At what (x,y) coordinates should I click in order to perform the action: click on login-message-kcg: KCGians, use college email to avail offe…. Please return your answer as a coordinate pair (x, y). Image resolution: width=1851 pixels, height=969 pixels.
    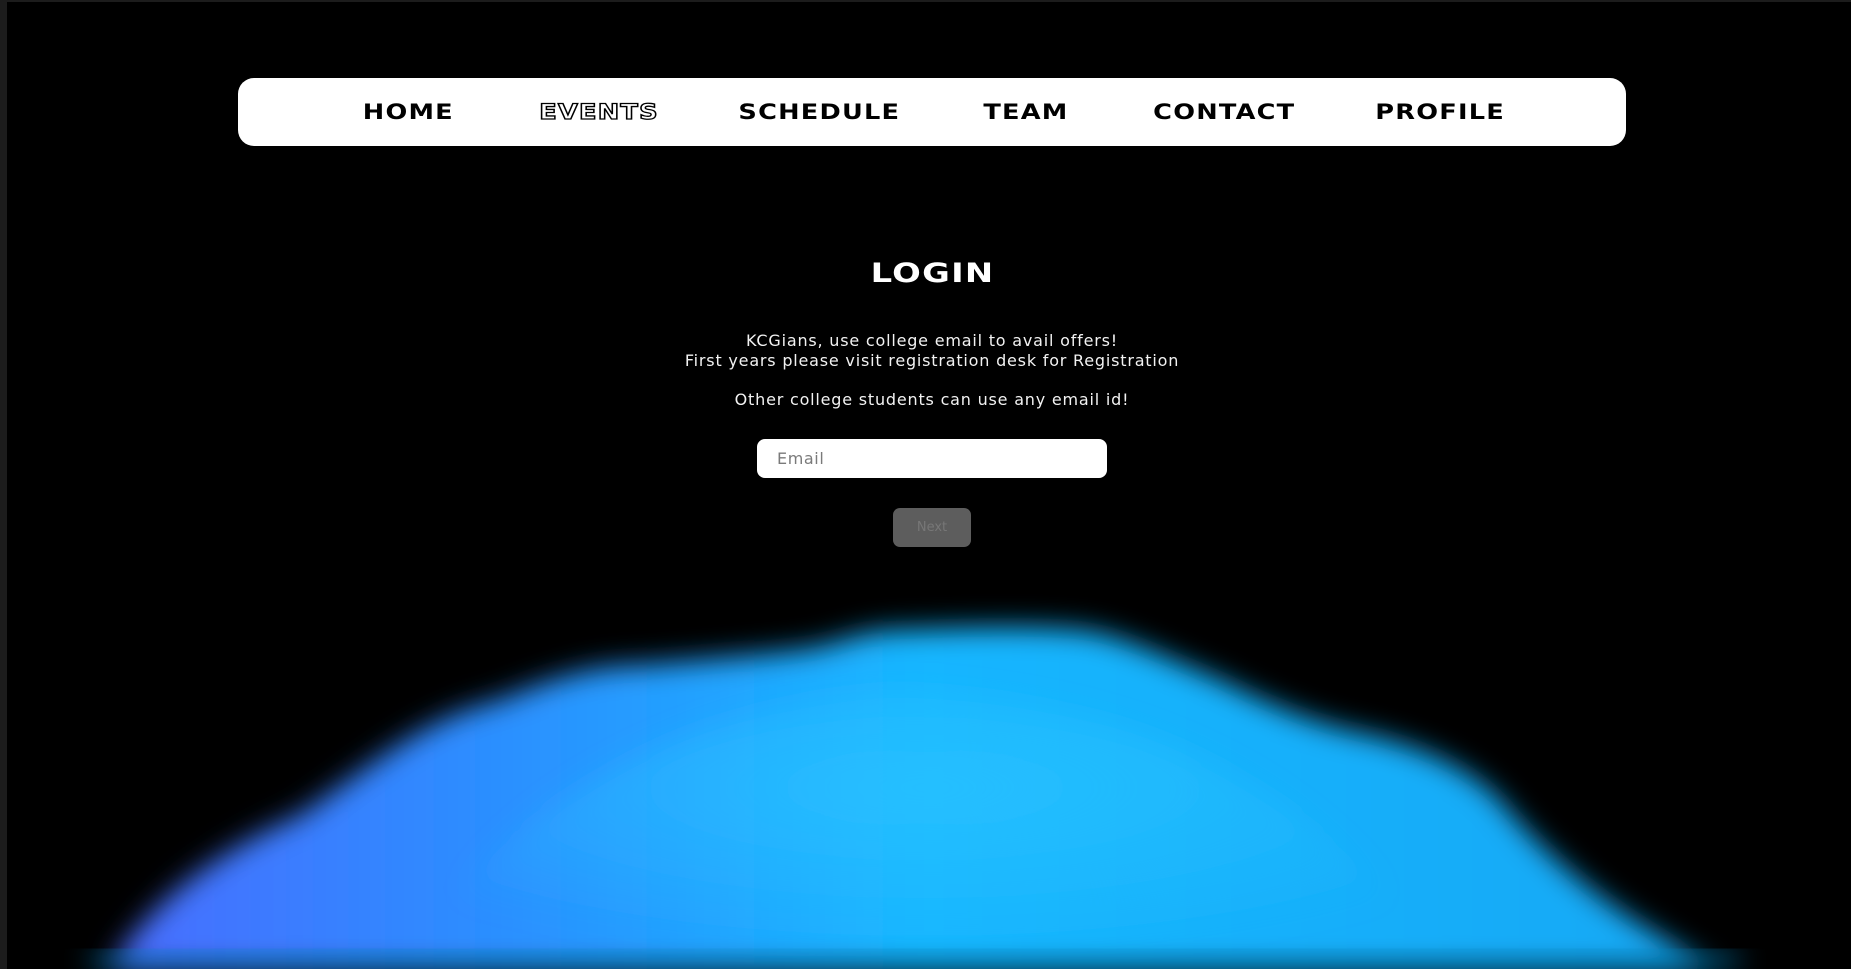
    Looking at the image, I should click on (932, 340).